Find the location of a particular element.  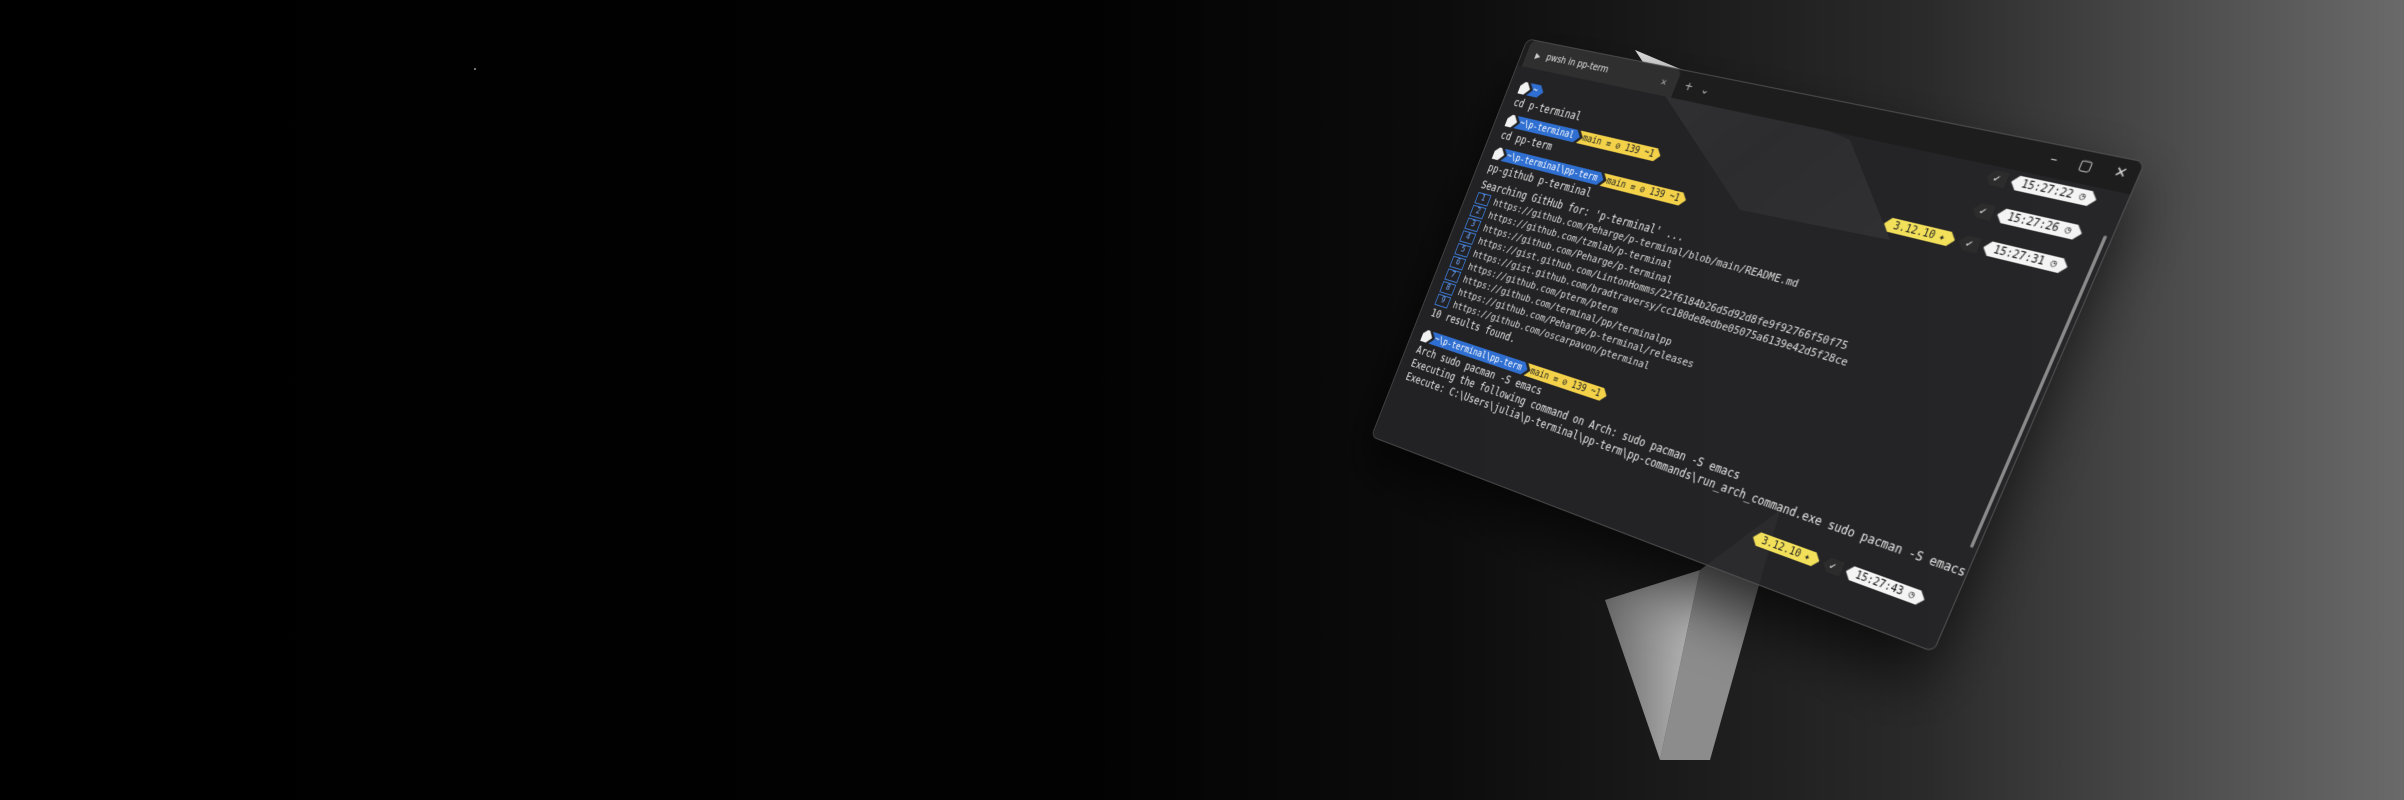

minimize-button: – is located at coordinates (2054, 159).